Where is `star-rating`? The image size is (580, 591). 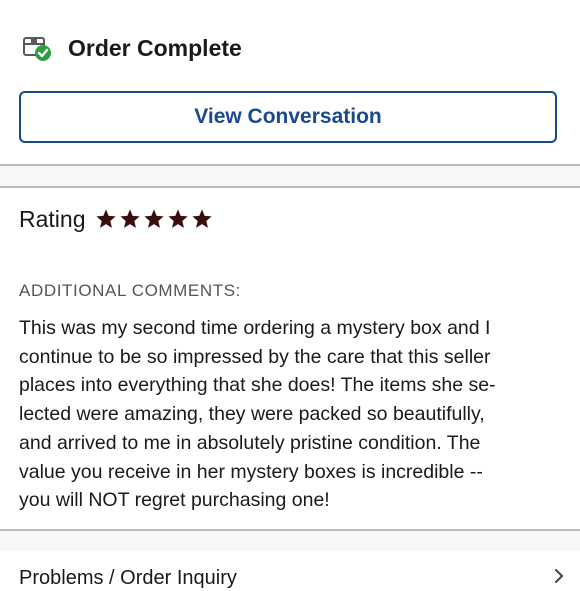
star-rating is located at coordinates (155, 219).